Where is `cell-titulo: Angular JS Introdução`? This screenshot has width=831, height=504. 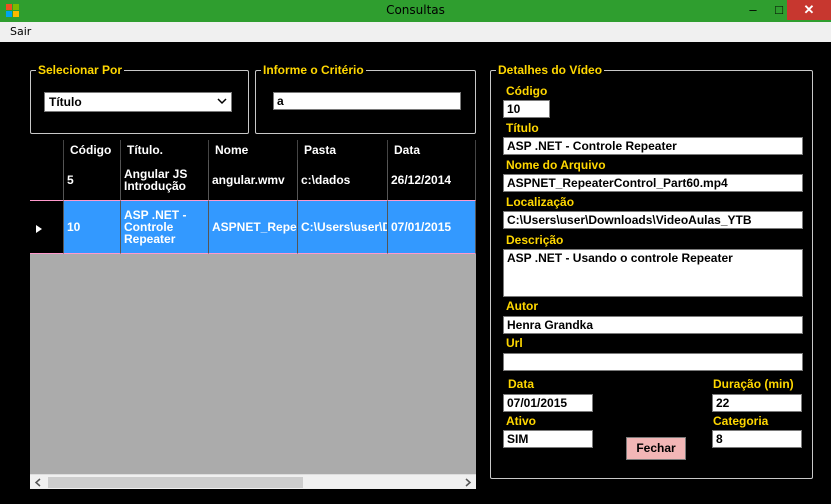 cell-titulo: Angular JS Introdução is located at coordinates (165, 180).